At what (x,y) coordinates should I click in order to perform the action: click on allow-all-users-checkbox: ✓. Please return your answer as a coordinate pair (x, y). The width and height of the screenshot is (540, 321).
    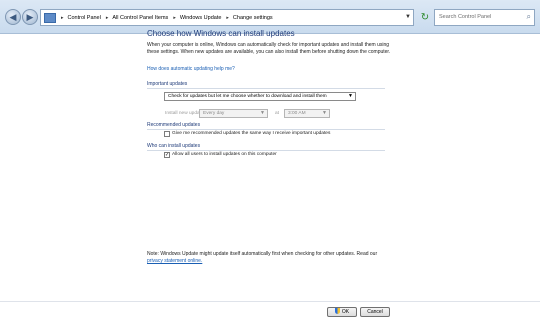
    Looking at the image, I should click on (167, 155).